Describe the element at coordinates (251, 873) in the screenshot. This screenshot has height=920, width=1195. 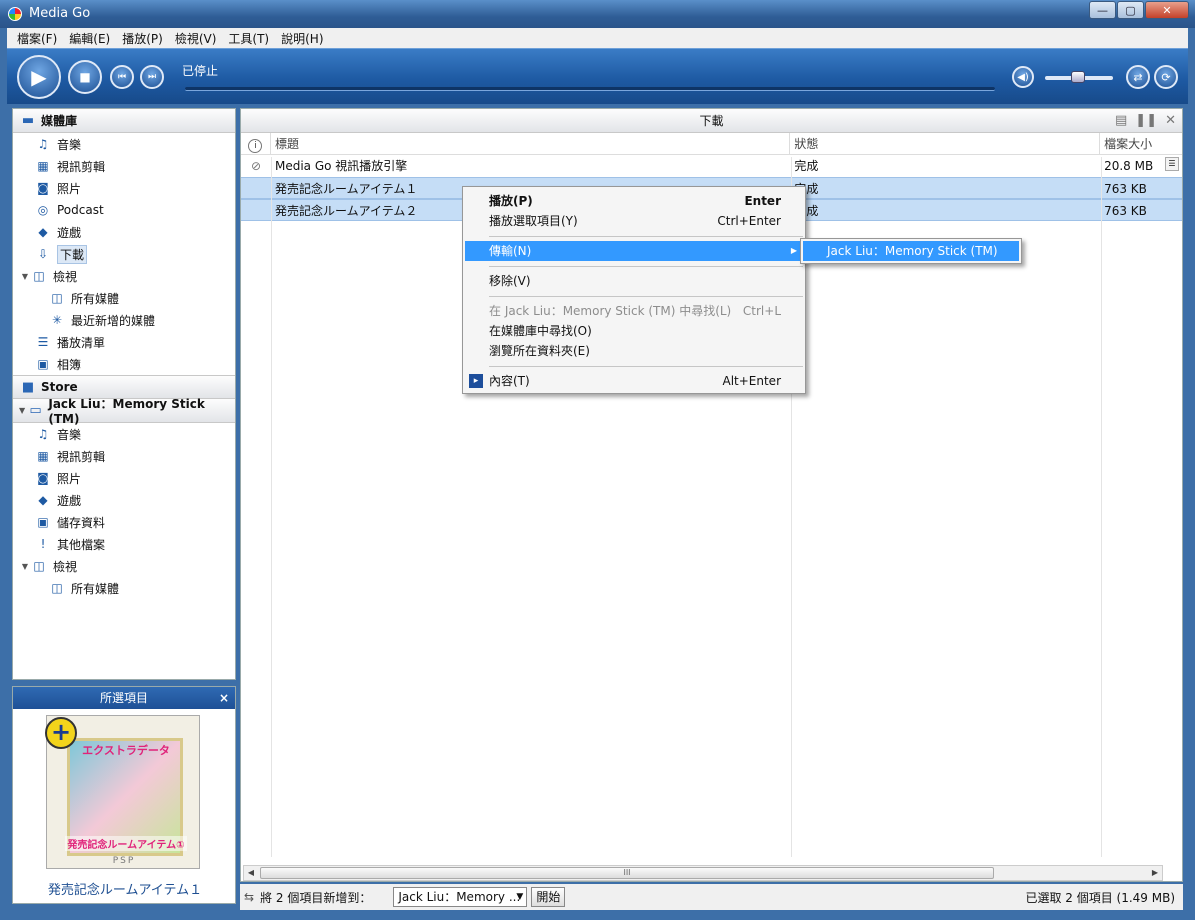
I see `scroll-left-icon: ◀` at that location.